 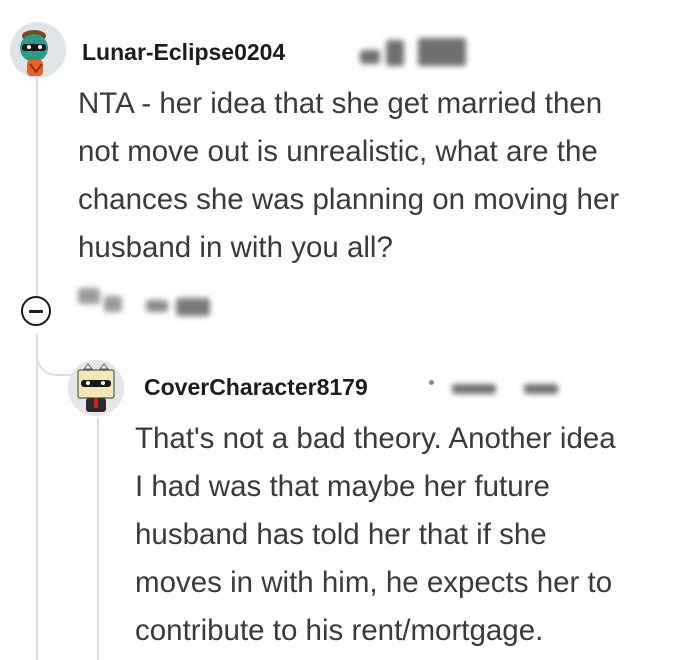 I want to click on minus-circle-icon, so click(x=36, y=311).